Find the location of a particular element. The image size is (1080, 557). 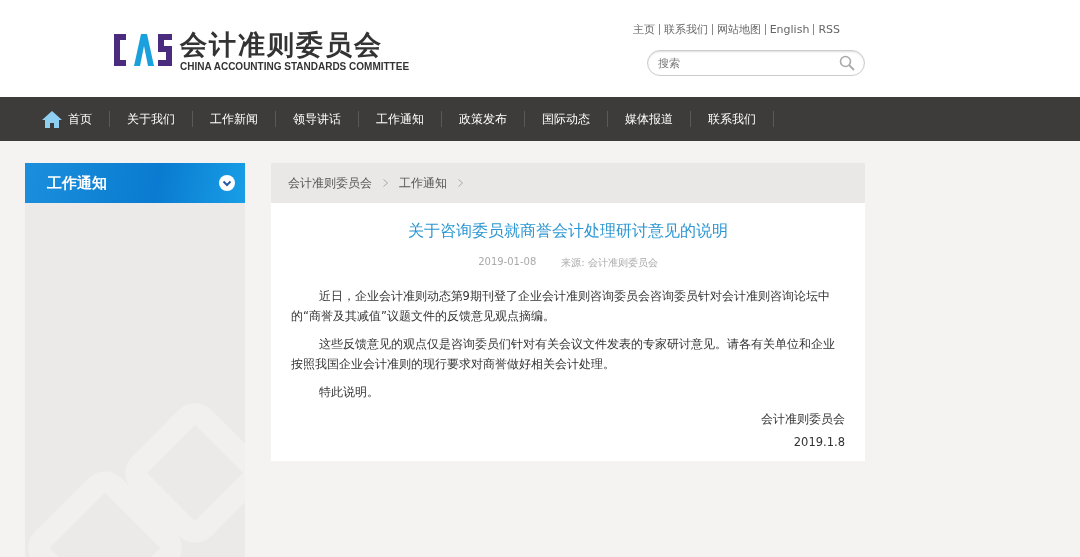

sidebar-header: 工作通知 is located at coordinates (135, 183).